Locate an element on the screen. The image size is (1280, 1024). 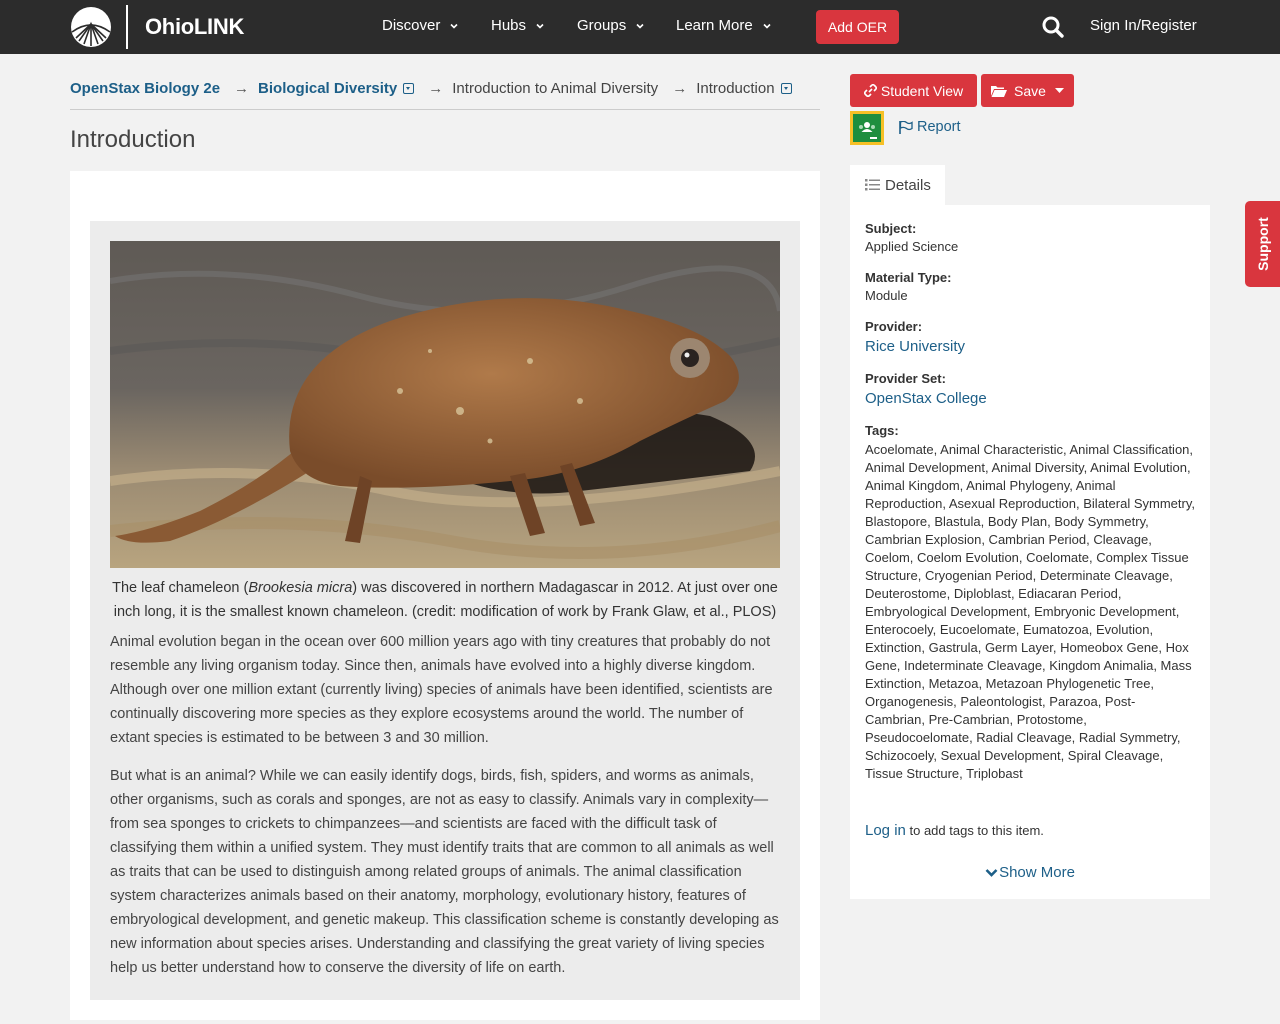
nav-groups: Groups is located at coordinates (610, 25).